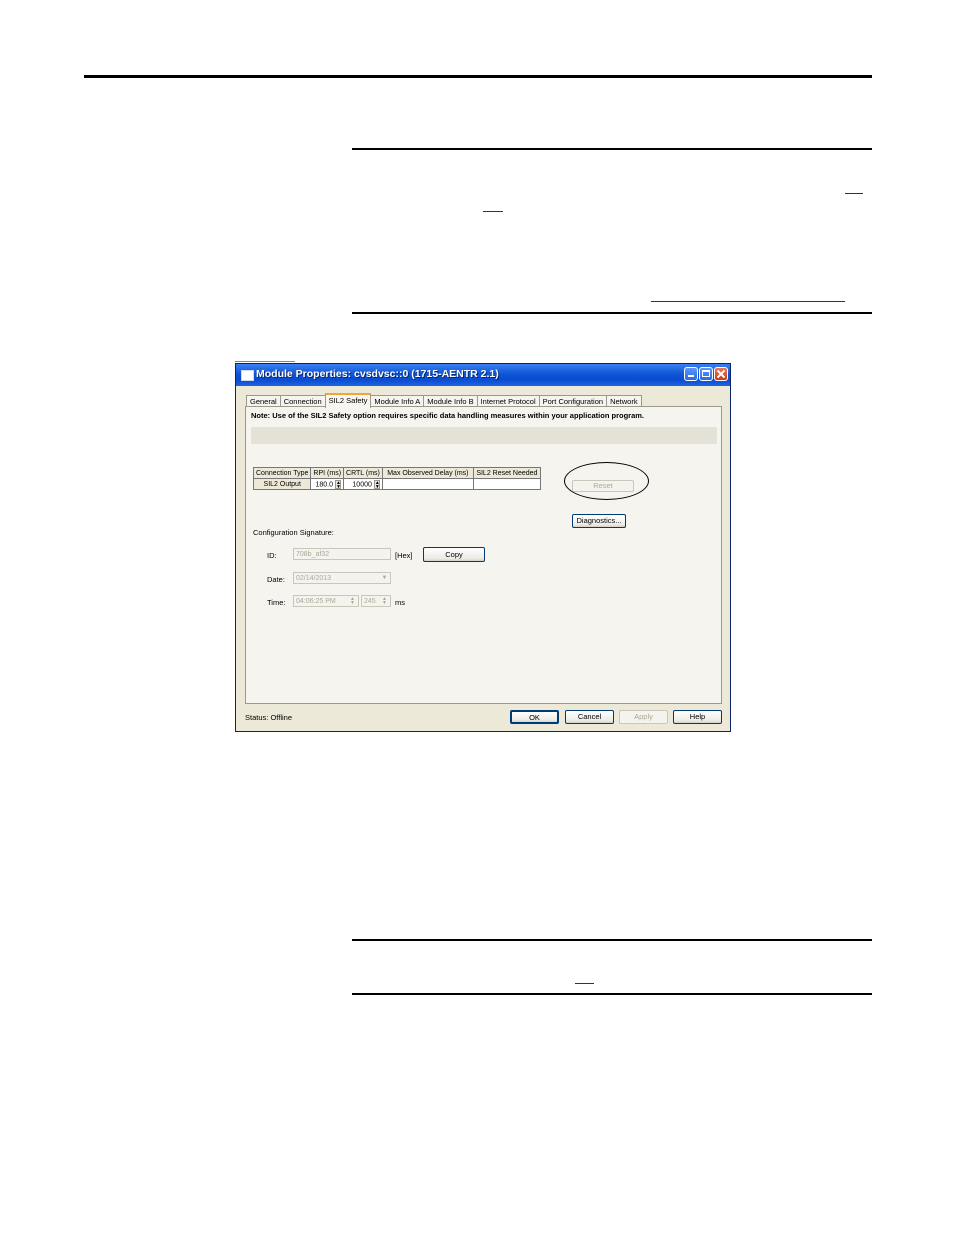 The image size is (954, 1235). I want to click on rpi-cell: 180.0 ▲ ▼, so click(327, 484).